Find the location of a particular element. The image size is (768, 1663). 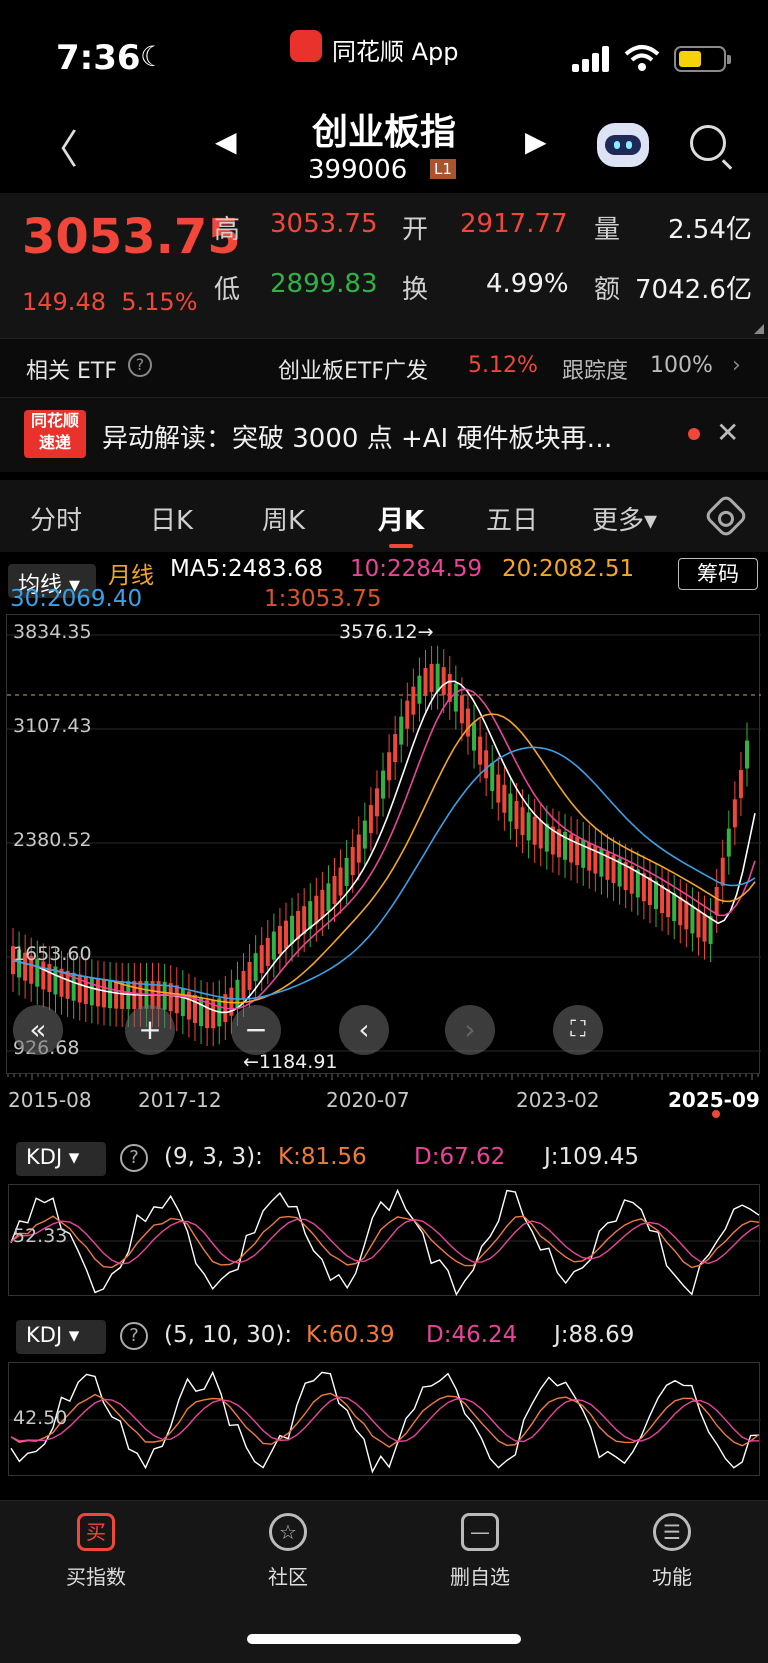

zoom-out-icon: − is located at coordinates (256, 1030).